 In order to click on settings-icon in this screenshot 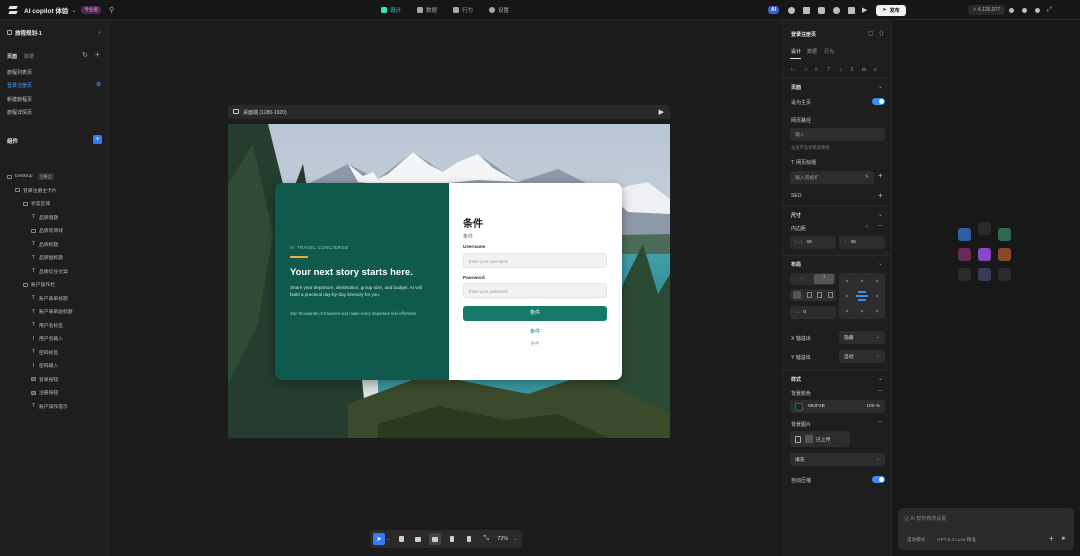, I will do `click(1025, 10)`.